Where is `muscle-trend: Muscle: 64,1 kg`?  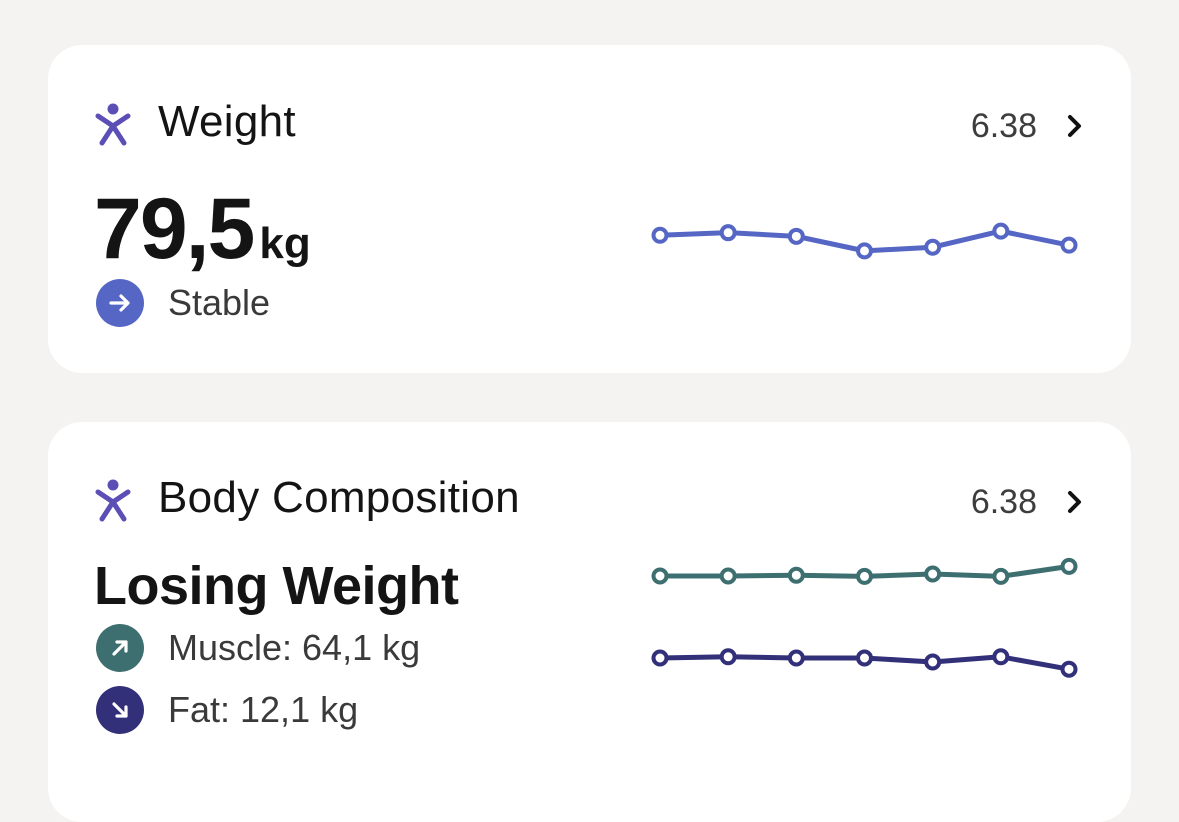
muscle-trend: Muscle: 64,1 kg is located at coordinates (258, 648).